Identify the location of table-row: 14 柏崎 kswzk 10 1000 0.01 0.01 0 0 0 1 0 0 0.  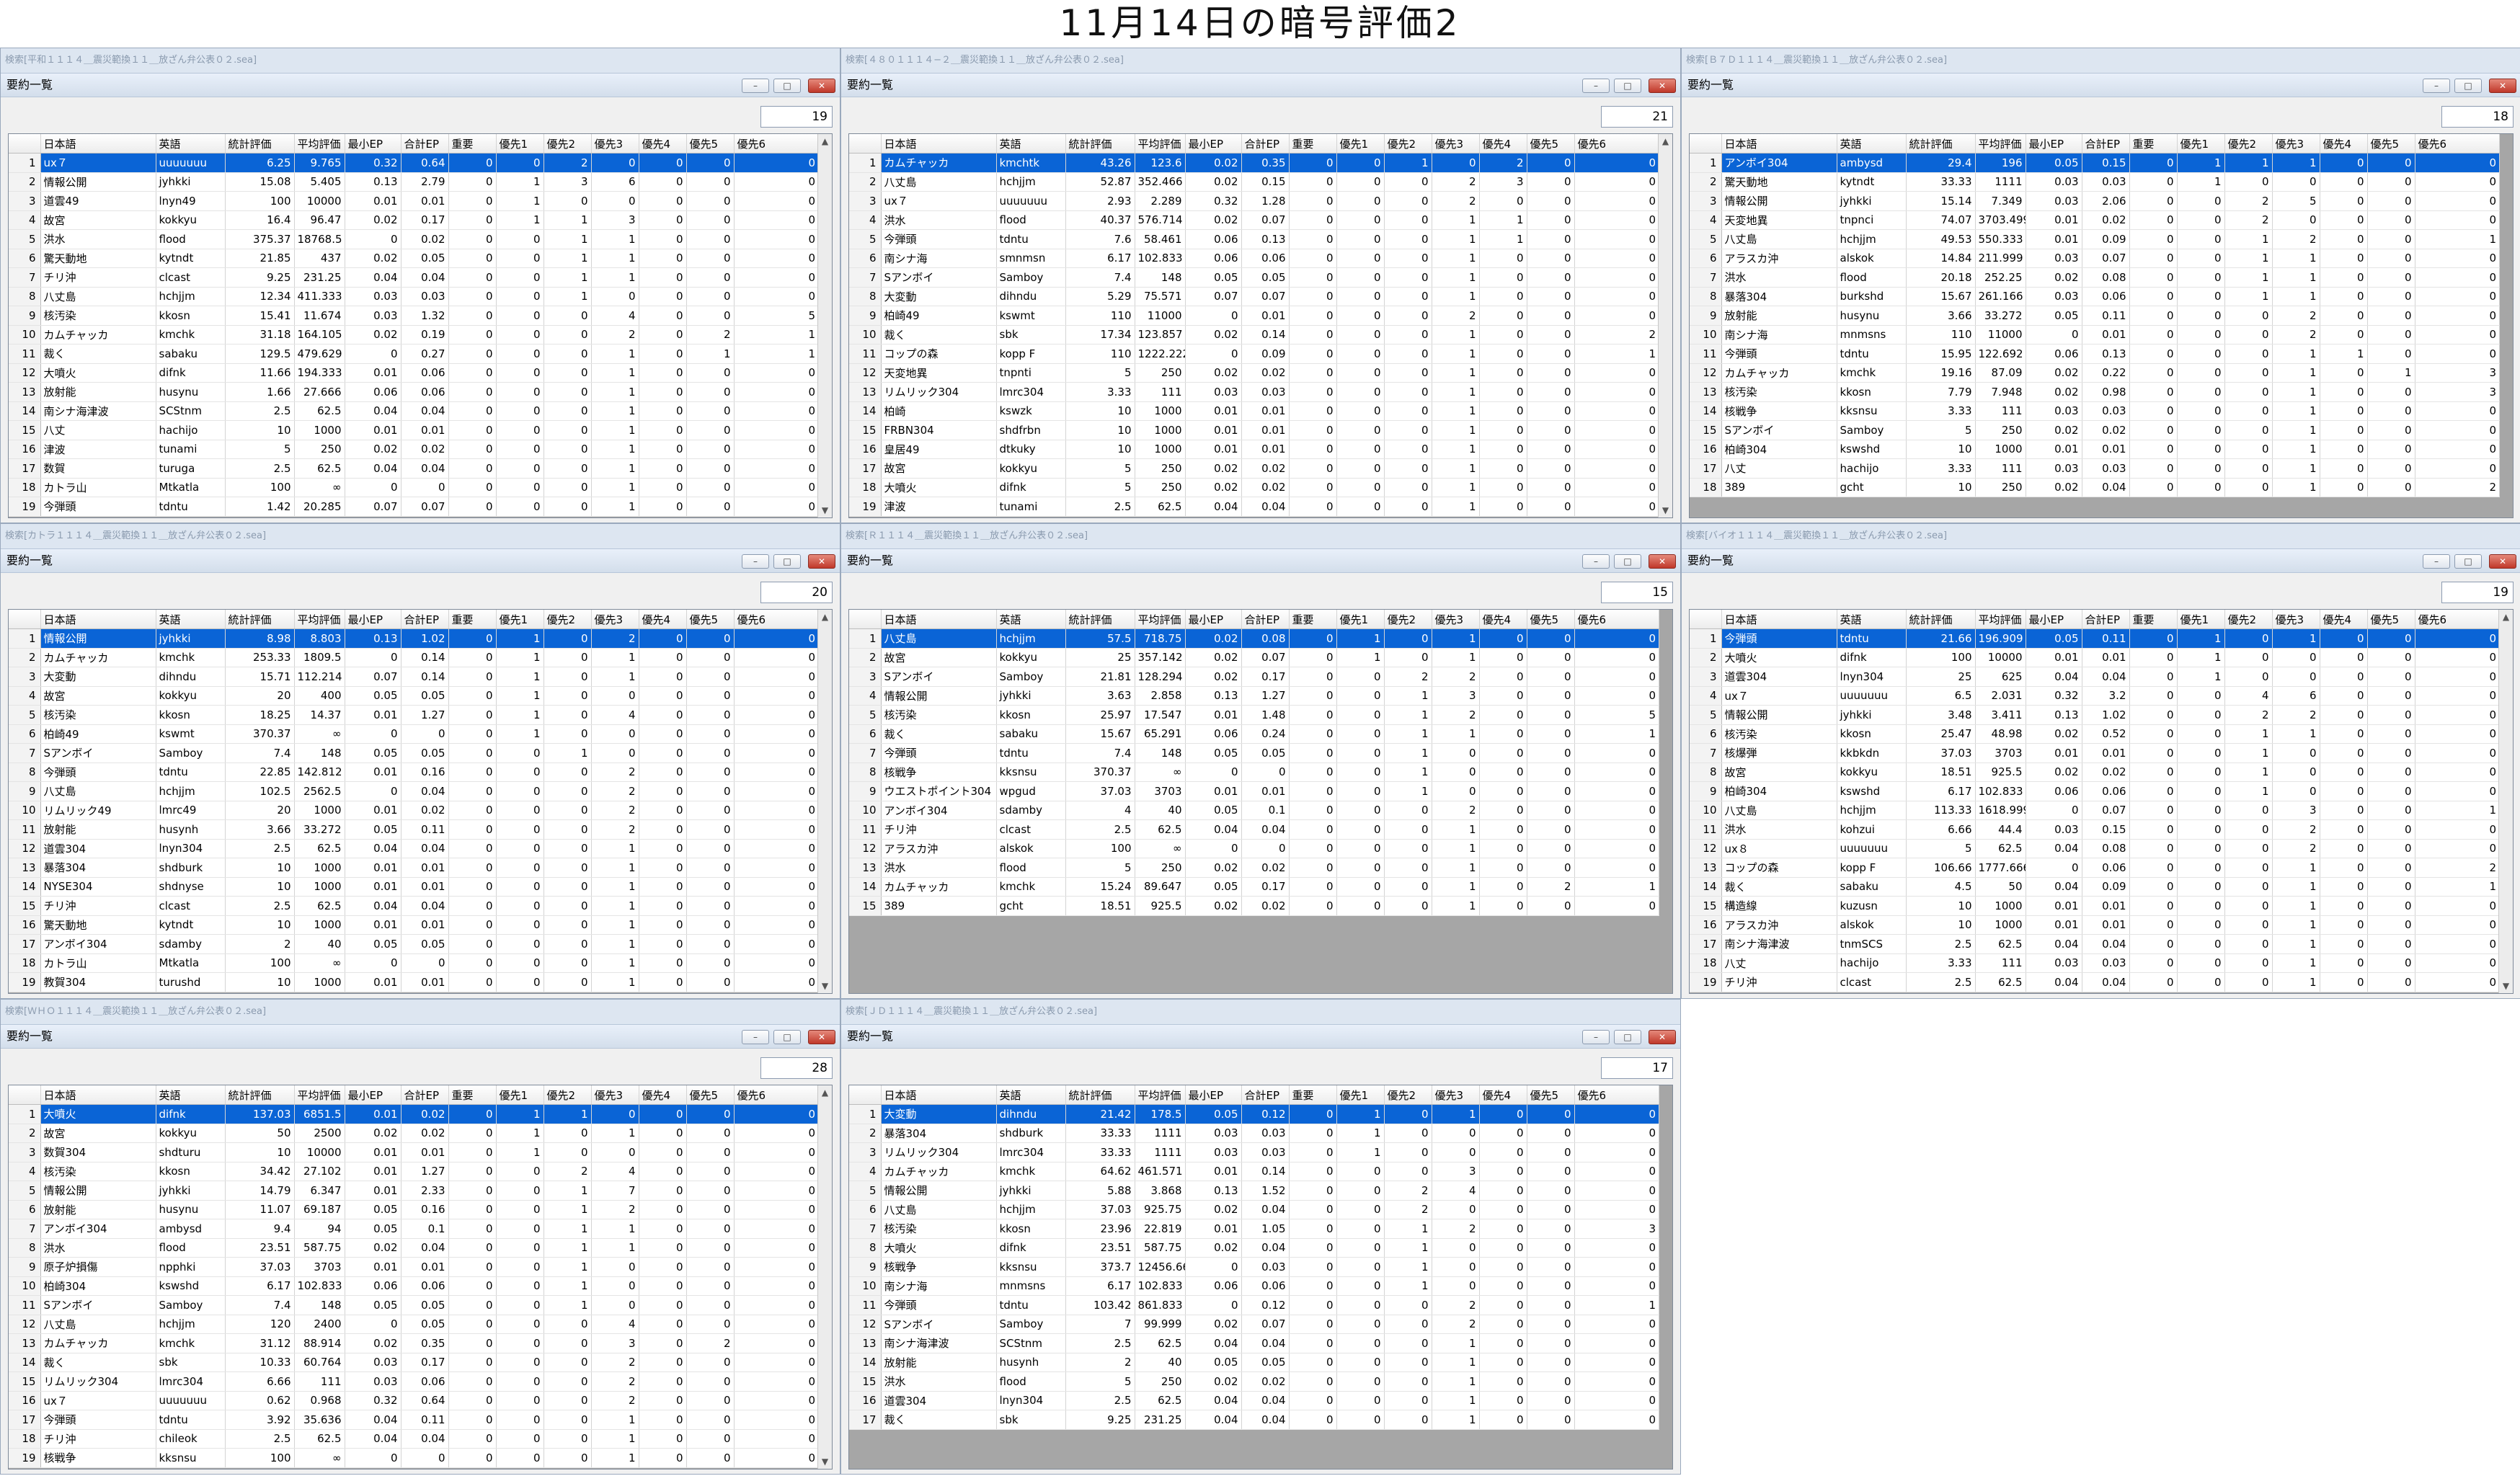
(1254, 411).